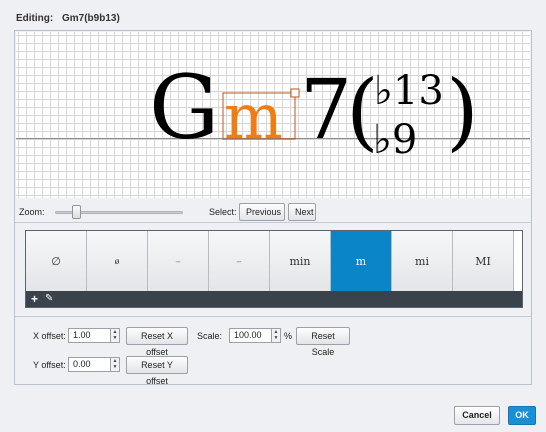 This screenshot has width=546, height=432. Describe the element at coordinates (295, 93) in the screenshot. I see `resize-handle` at that location.